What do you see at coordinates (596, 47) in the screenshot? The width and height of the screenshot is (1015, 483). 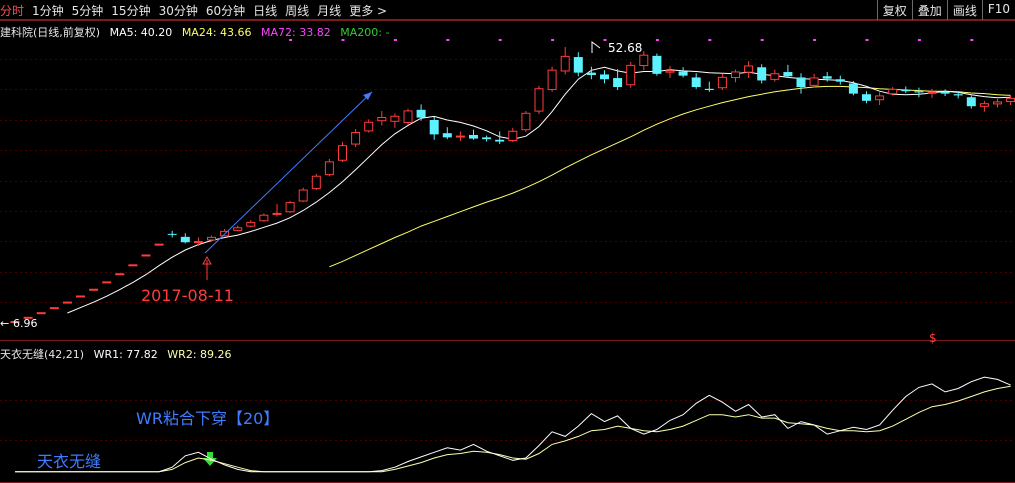 I see `high-marker-icon` at bounding box center [596, 47].